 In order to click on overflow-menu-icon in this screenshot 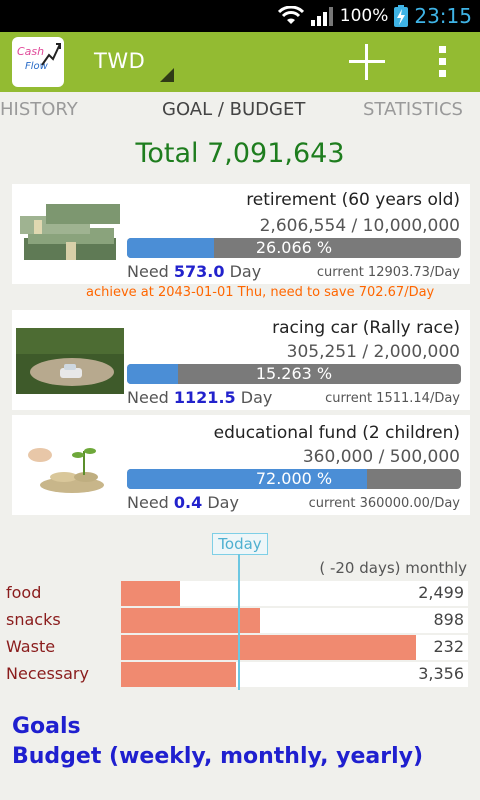, I will do `click(442, 62)`.